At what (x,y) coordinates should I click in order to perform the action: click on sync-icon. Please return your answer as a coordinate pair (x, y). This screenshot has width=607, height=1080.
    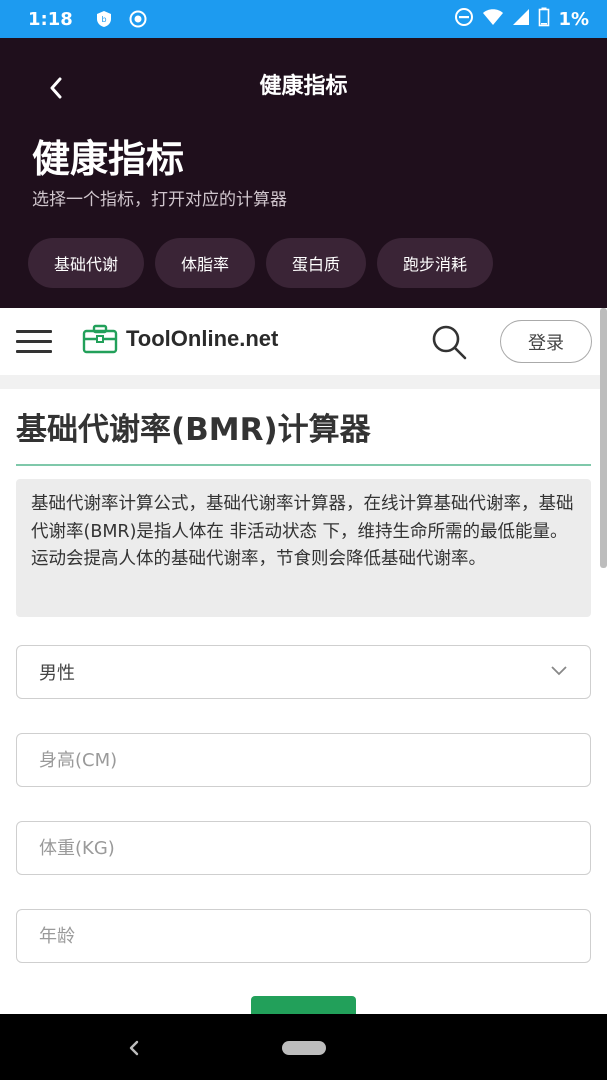
    Looking at the image, I should click on (138, 19).